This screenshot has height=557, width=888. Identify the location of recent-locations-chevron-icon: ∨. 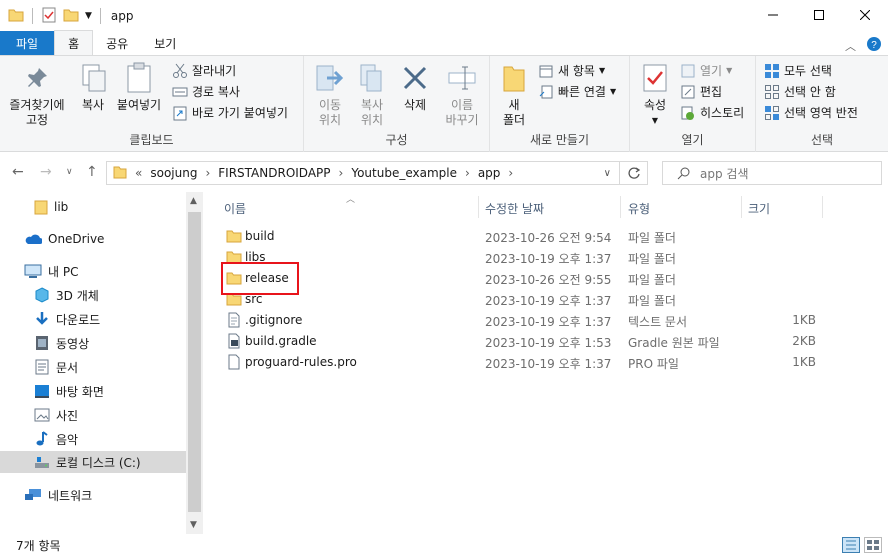
(69, 172).